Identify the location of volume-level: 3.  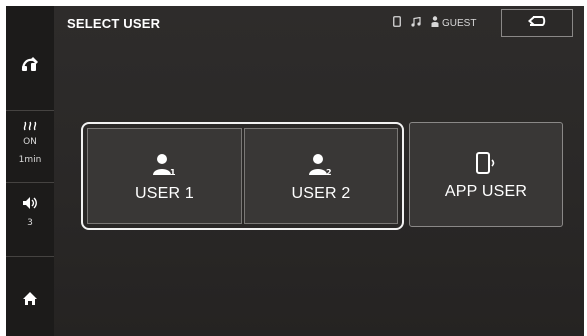
(30, 223).